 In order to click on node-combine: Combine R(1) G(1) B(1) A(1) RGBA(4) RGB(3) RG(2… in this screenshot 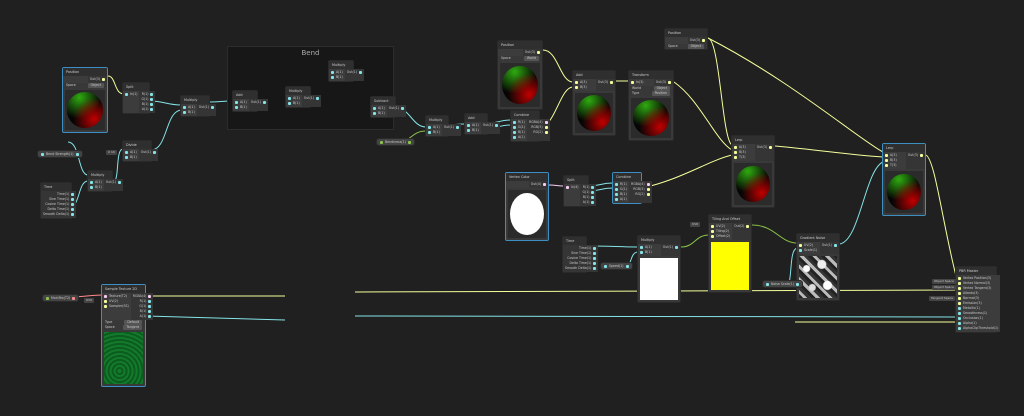, I will do `click(530, 126)`.